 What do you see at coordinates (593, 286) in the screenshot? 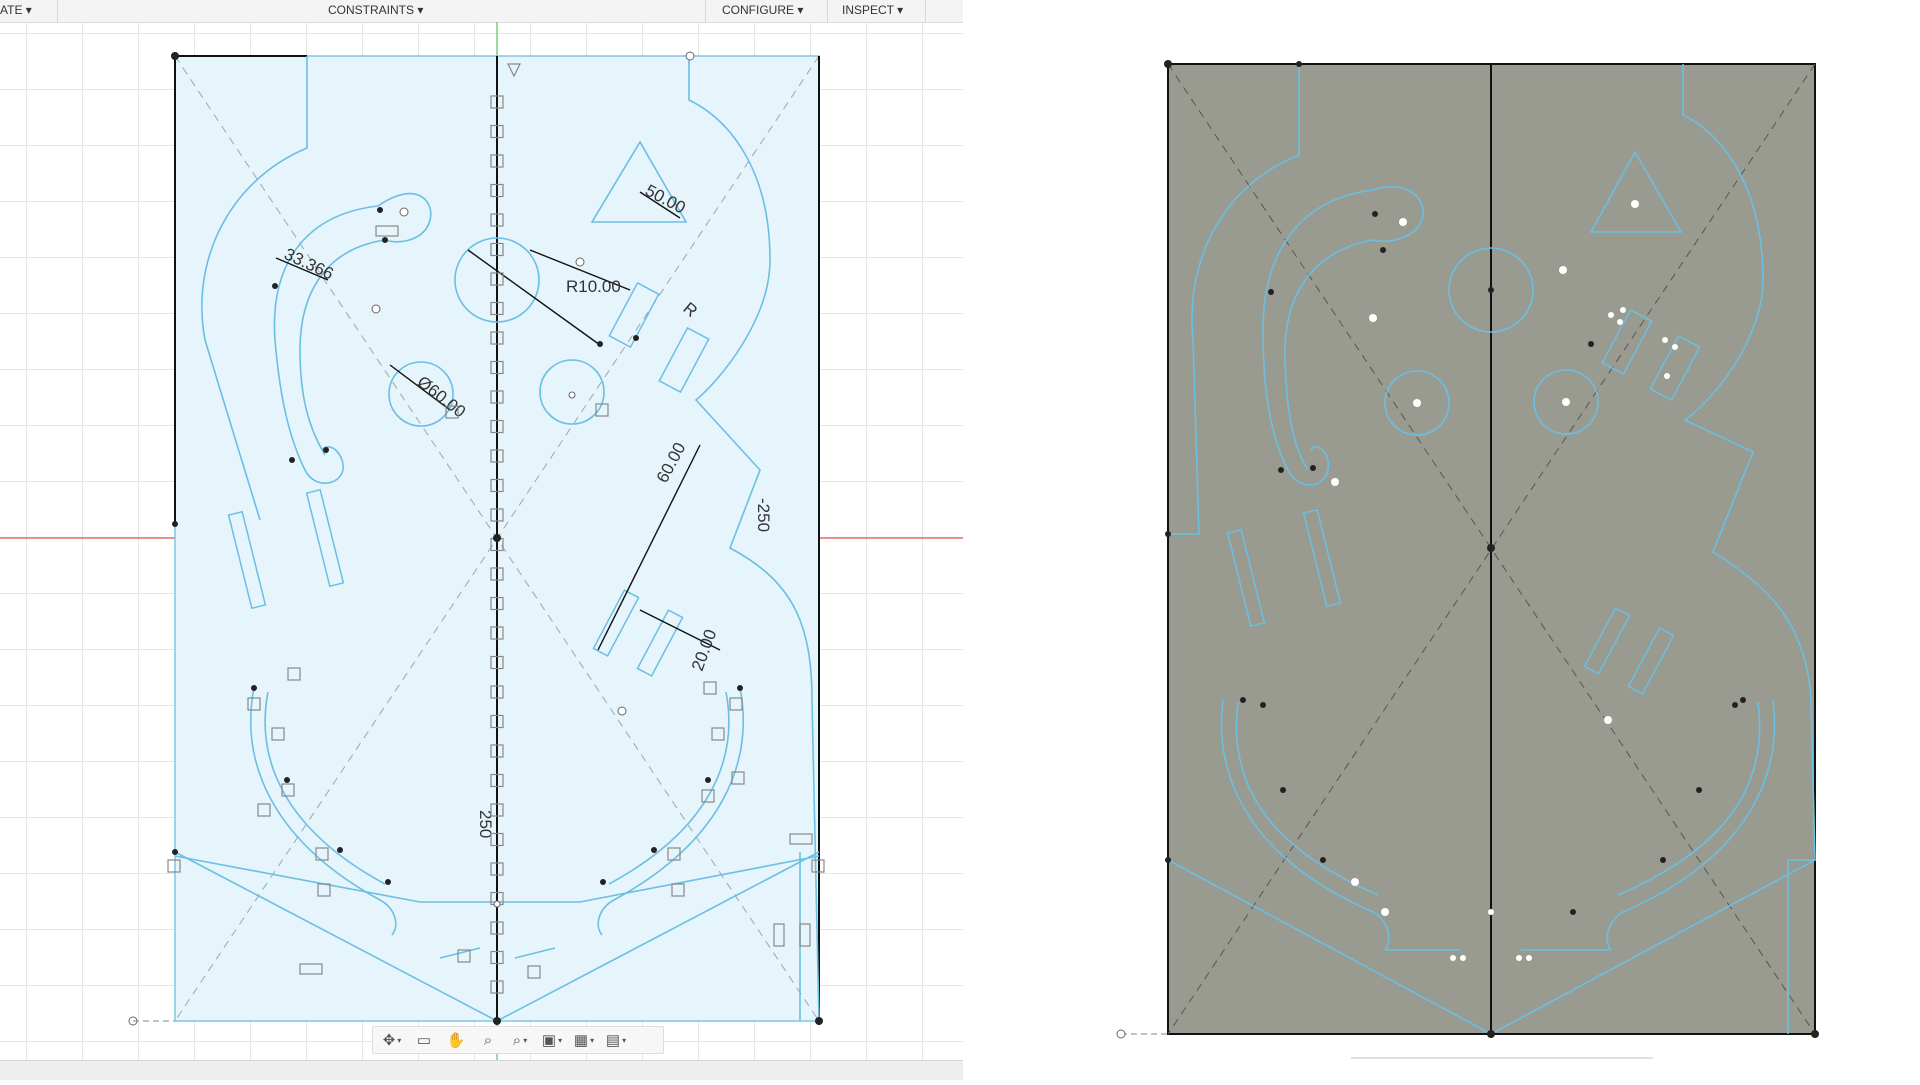
I see `dimension-r10: R10.00` at bounding box center [593, 286].